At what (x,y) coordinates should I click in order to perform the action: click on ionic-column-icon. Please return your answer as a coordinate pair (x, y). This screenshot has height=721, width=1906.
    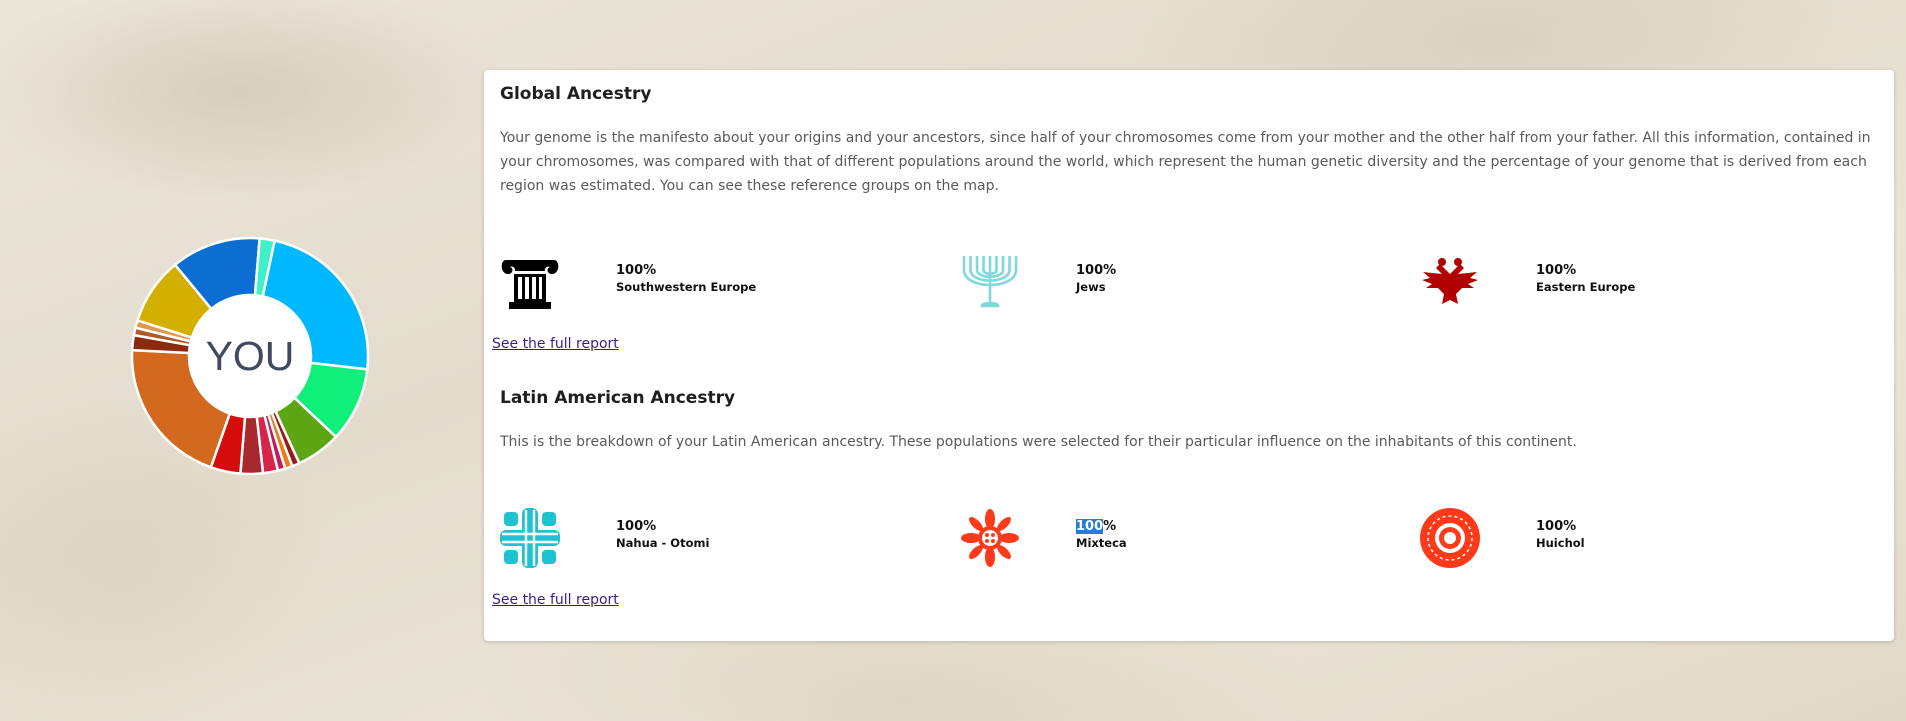
    Looking at the image, I should click on (530, 284).